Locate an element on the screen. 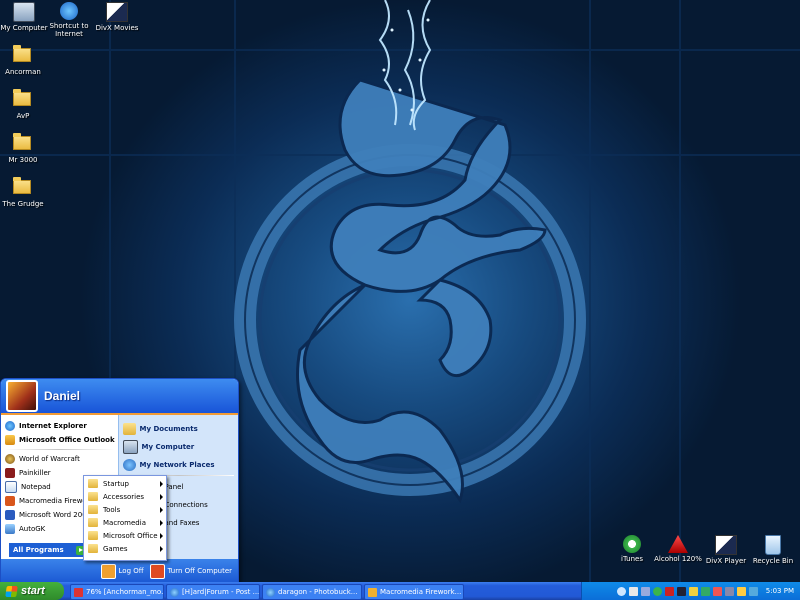 Image resolution: width=800 pixels, height=600 pixels. my-documents-icon is located at coordinates (129, 428).